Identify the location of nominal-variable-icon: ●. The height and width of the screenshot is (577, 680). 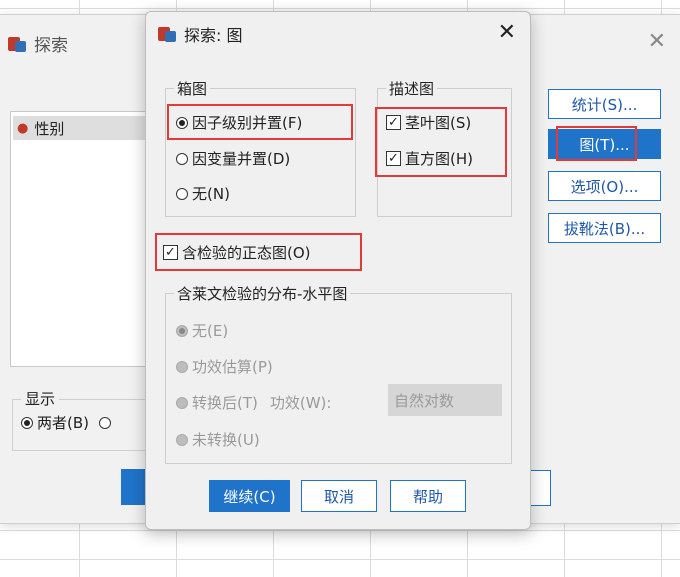
(23, 128).